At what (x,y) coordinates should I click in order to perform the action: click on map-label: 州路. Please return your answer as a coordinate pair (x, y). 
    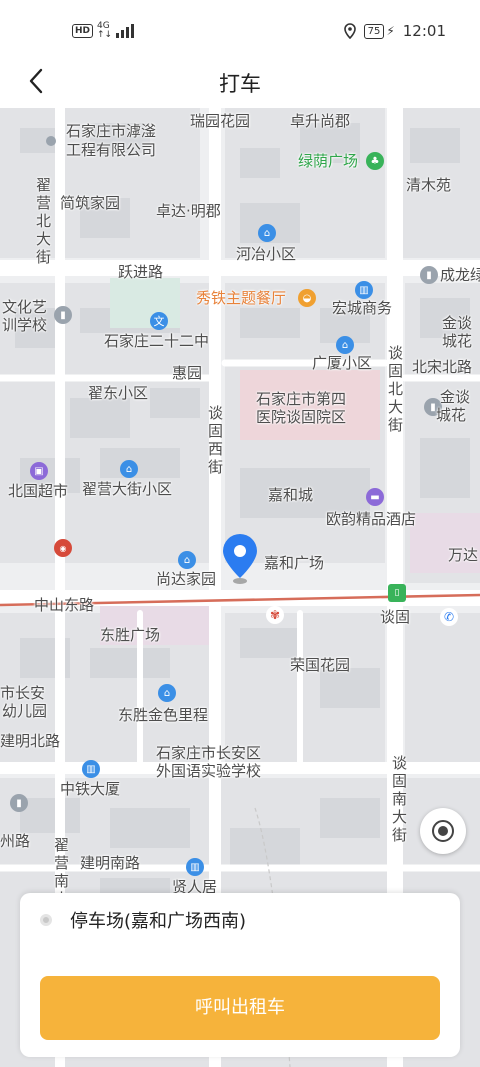
    Looking at the image, I should click on (15, 841).